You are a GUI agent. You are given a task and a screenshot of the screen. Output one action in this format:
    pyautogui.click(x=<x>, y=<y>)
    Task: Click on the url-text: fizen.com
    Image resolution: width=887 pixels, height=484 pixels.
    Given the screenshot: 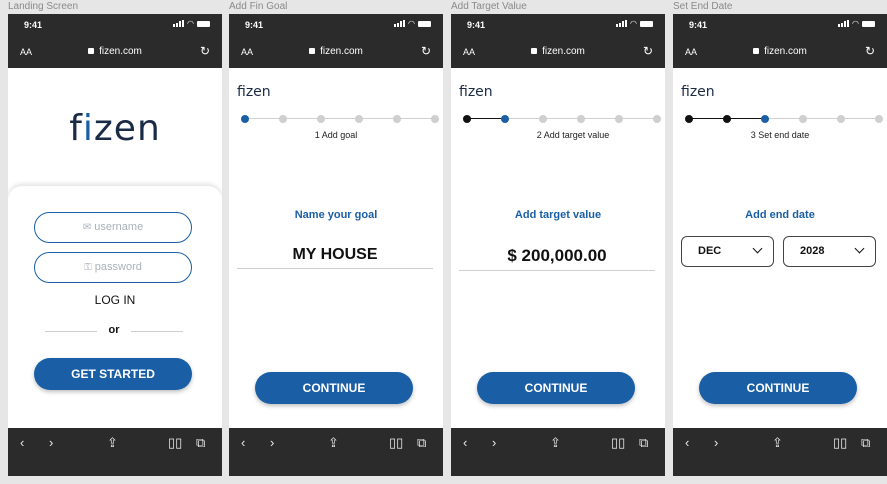 What is the action you would take?
    pyautogui.click(x=563, y=51)
    